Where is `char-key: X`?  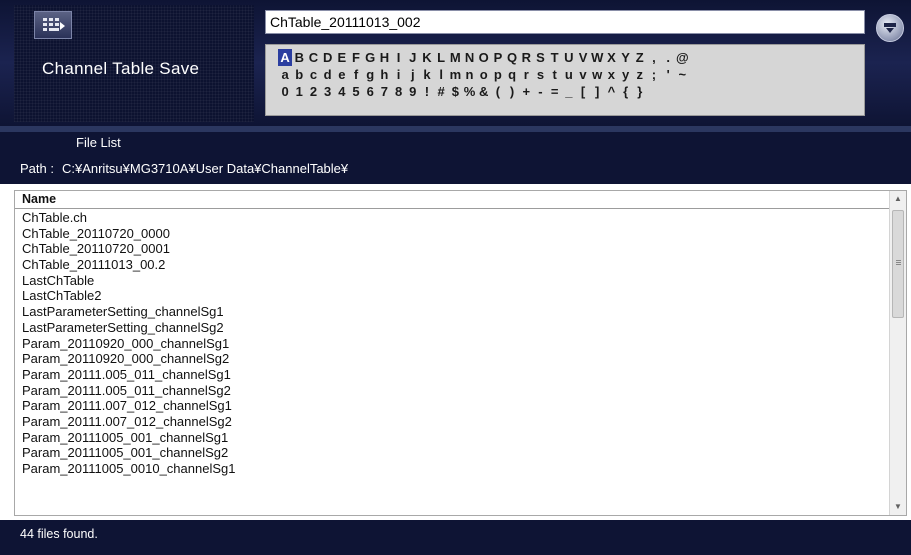
char-key: X is located at coordinates (611, 57).